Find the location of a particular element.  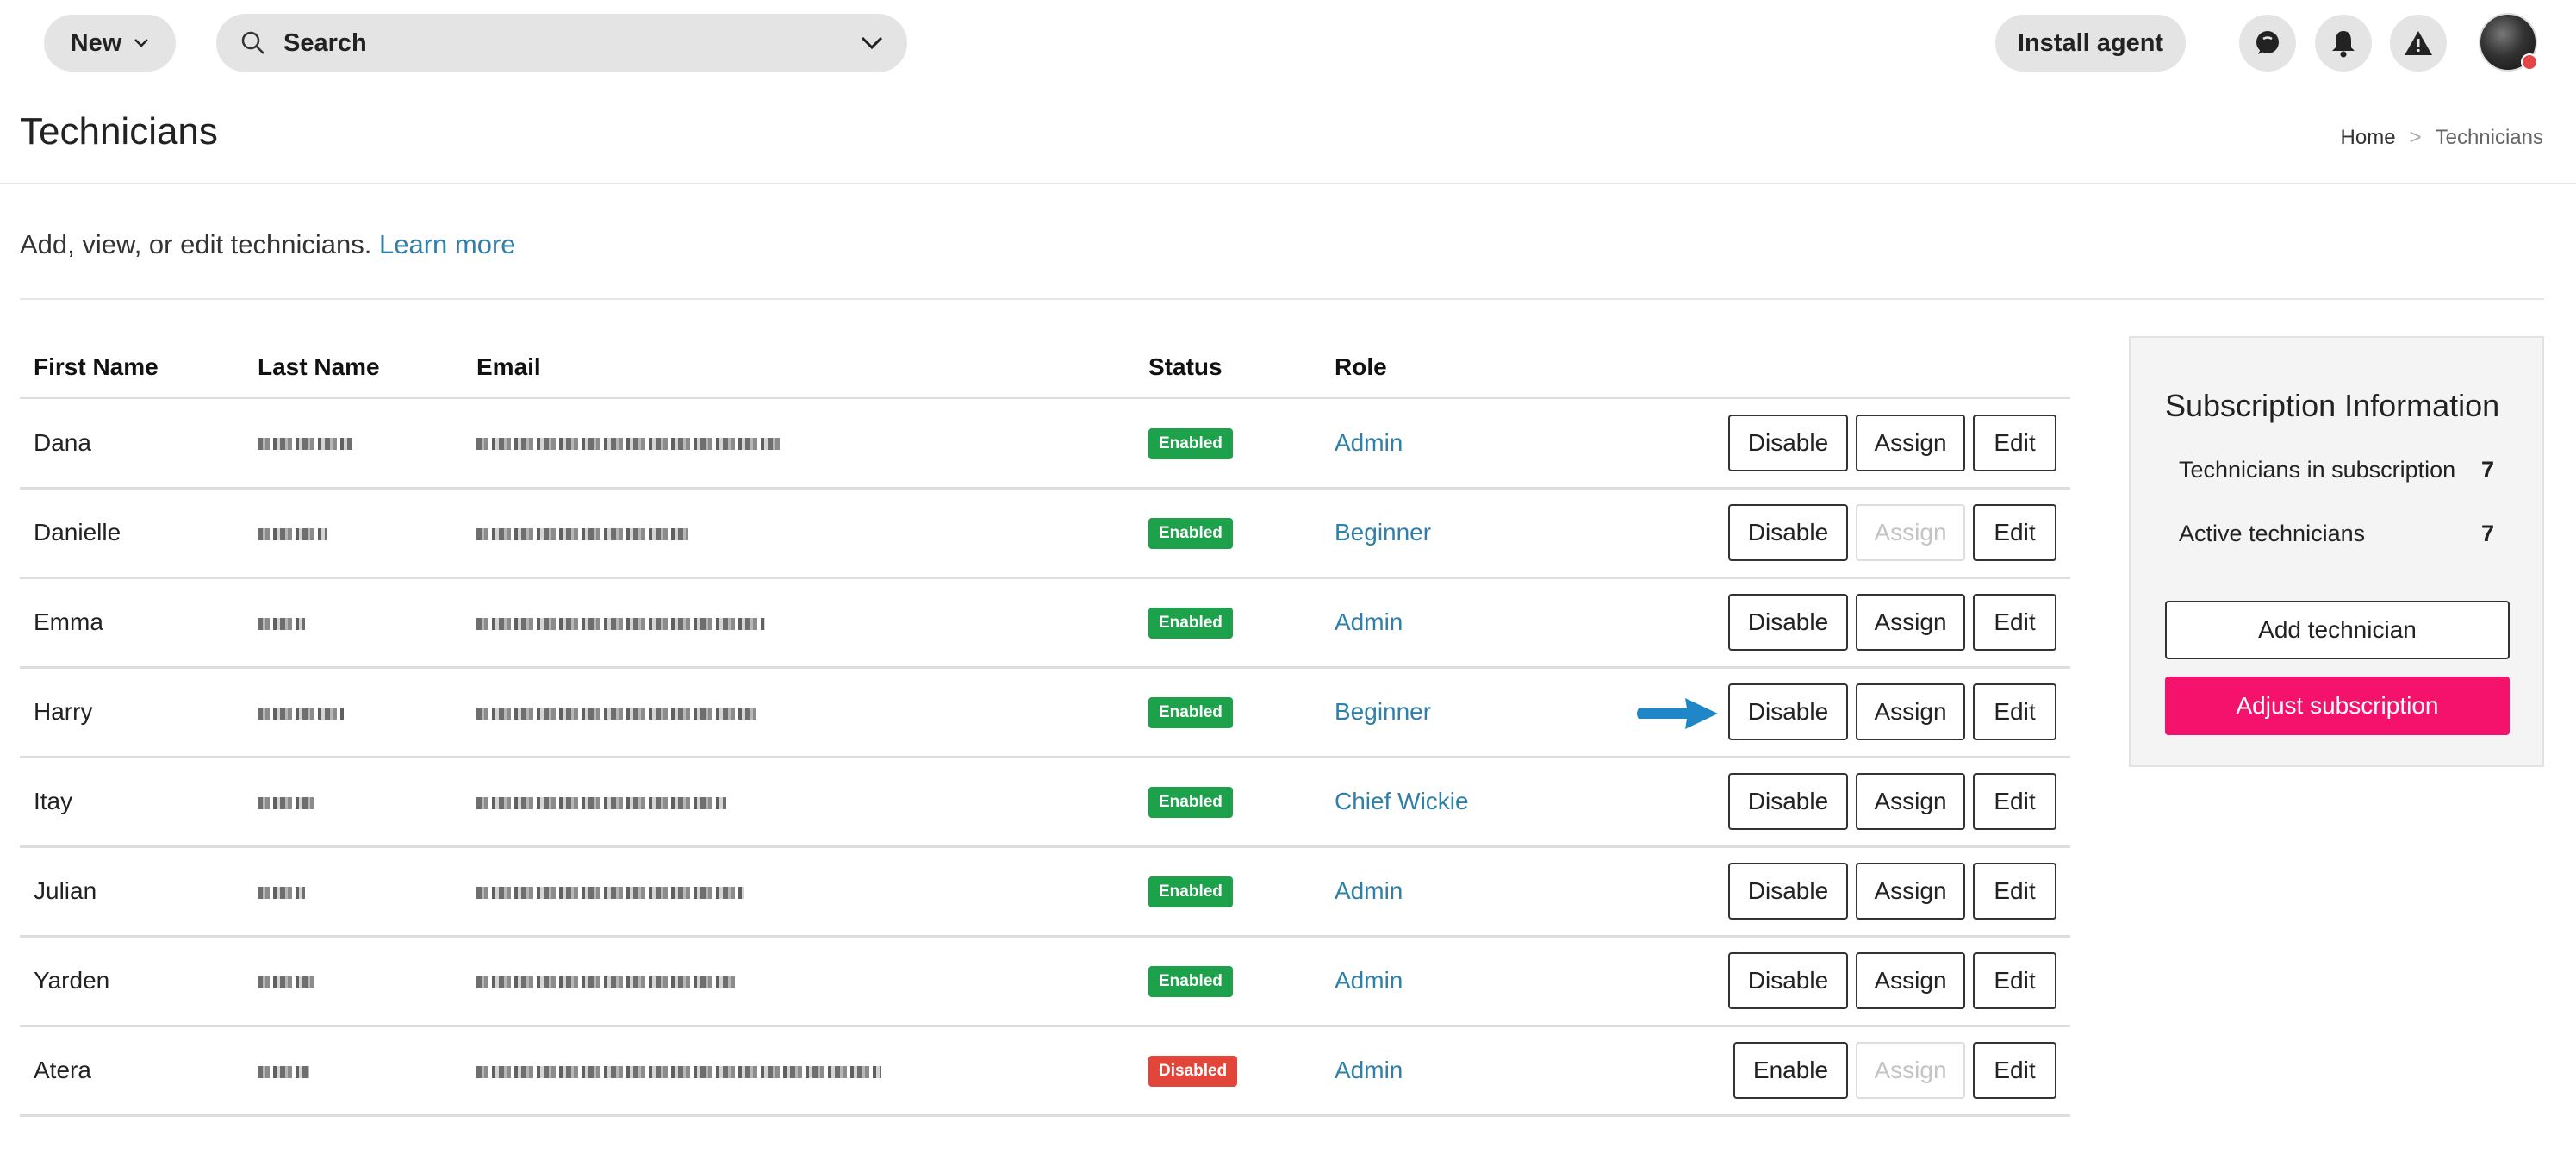

adjust-subscription-button: Adjust subscription is located at coordinates (2338, 706).